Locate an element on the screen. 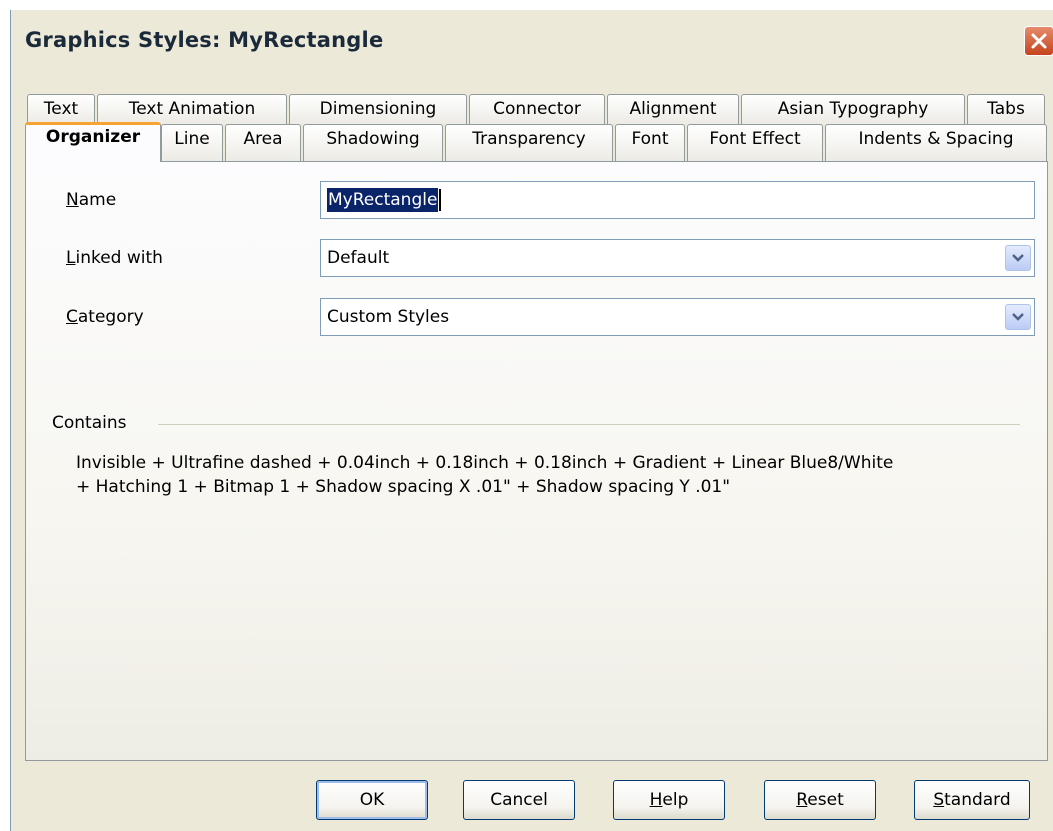 The height and width of the screenshot is (831, 1053). name-label: Name is located at coordinates (91, 200).